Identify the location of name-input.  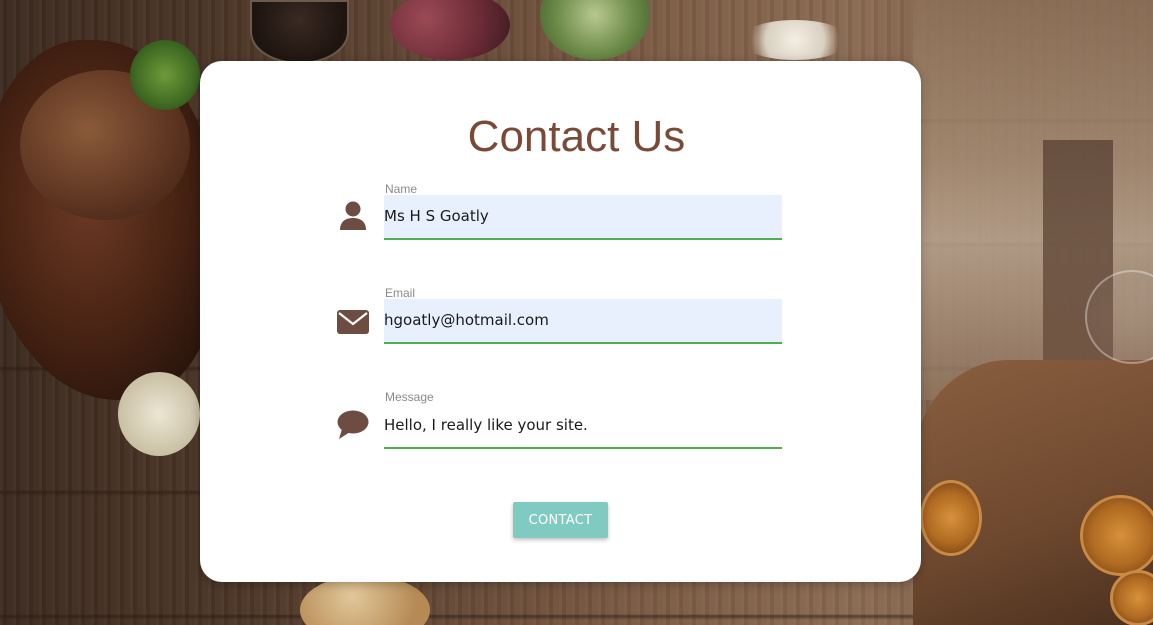
(583, 216).